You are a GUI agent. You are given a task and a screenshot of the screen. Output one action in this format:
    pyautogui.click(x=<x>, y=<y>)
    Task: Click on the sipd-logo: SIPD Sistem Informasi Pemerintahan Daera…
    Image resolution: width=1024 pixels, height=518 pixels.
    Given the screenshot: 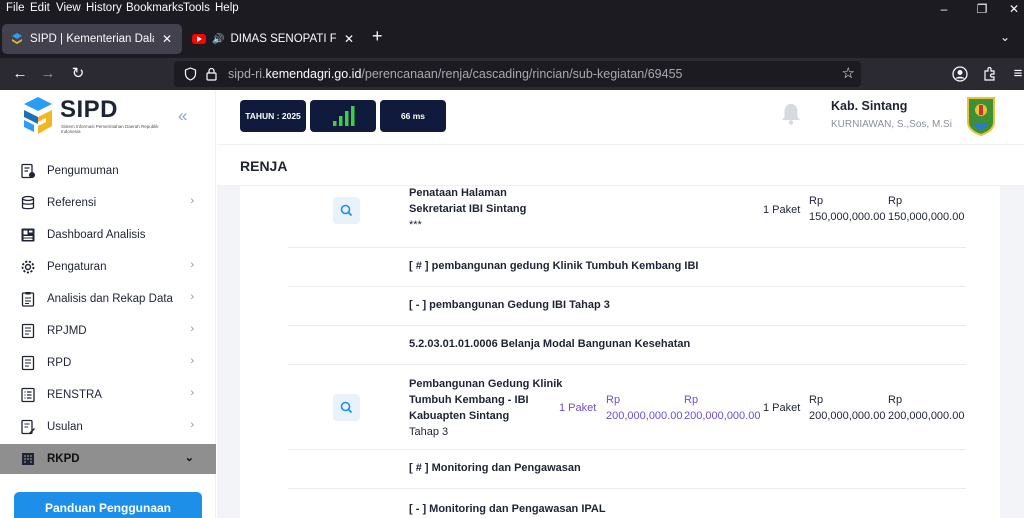 What is the action you would take?
    pyautogui.click(x=90, y=118)
    